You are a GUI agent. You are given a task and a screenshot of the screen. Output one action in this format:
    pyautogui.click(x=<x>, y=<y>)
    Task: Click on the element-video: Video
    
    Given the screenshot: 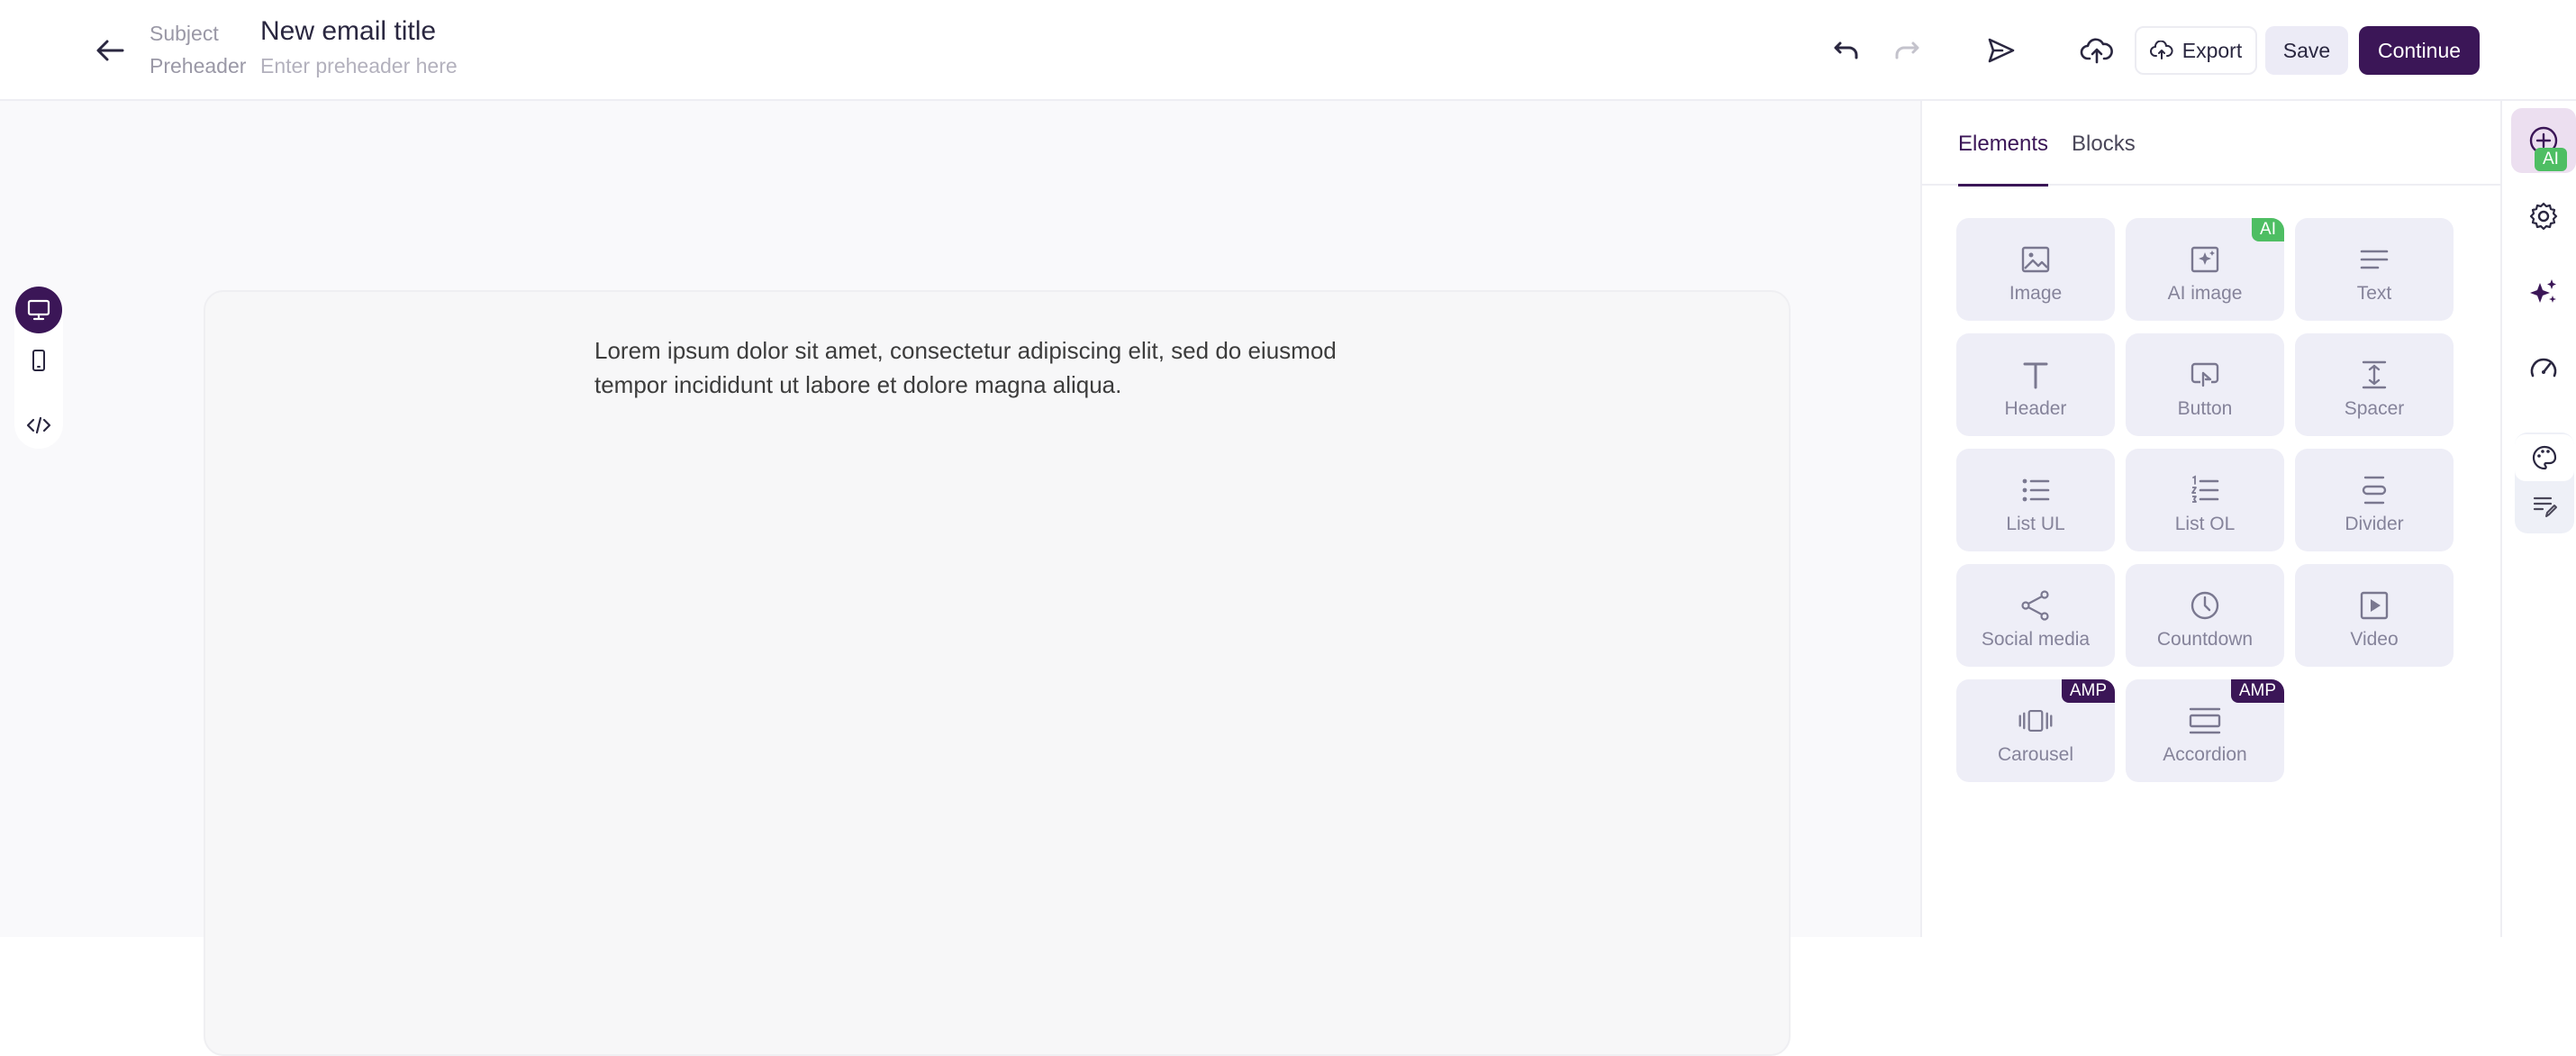 What is the action you would take?
    pyautogui.click(x=2374, y=615)
    